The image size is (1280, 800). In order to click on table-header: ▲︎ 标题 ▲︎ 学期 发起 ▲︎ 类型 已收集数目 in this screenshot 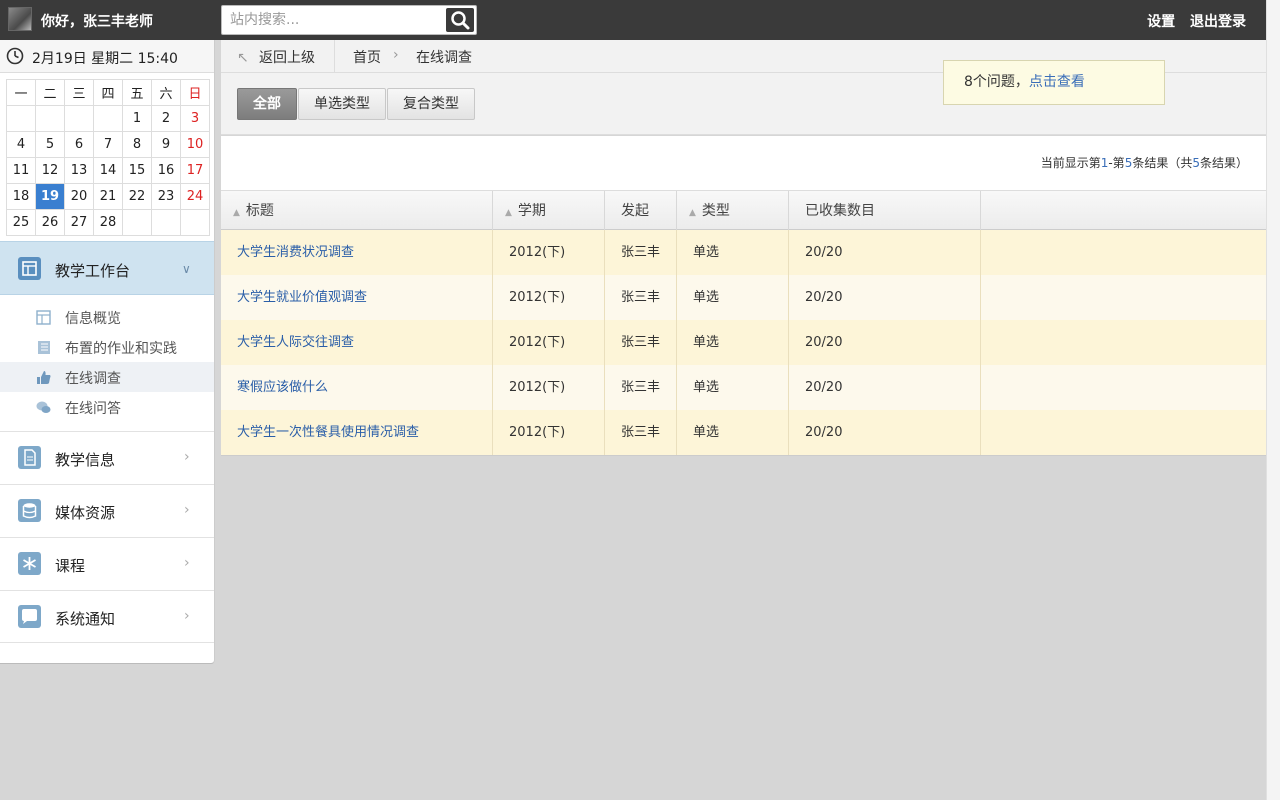, I will do `click(743, 210)`.